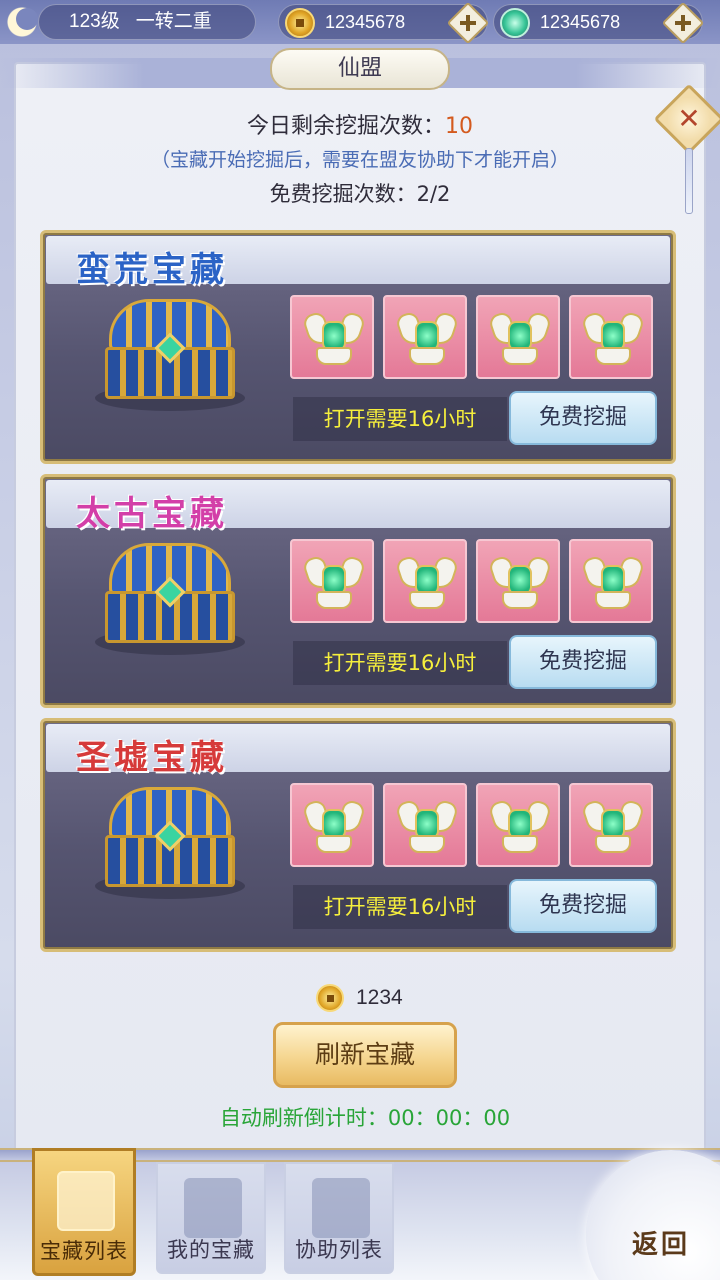  Describe the element at coordinates (303, 1118) in the screenshot. I see `countdown-label: 自动刷新倒计时：` at that location.